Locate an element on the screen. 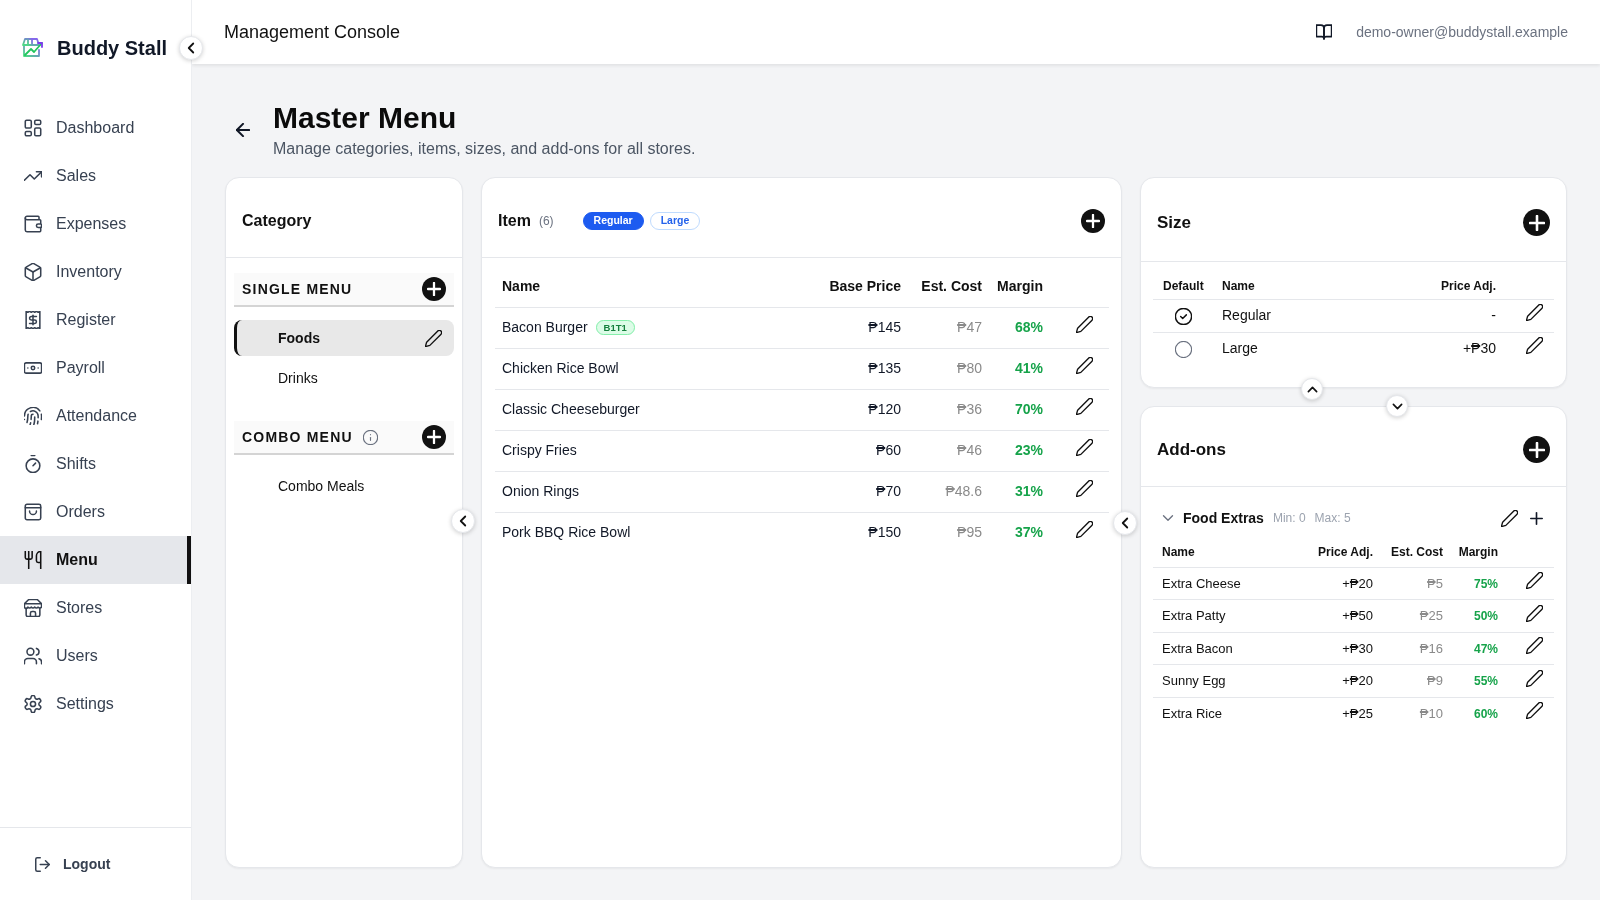 This screenshot has width=1600, height=900. section-title: SINGLE MENU is located at coordinates (297, 289).